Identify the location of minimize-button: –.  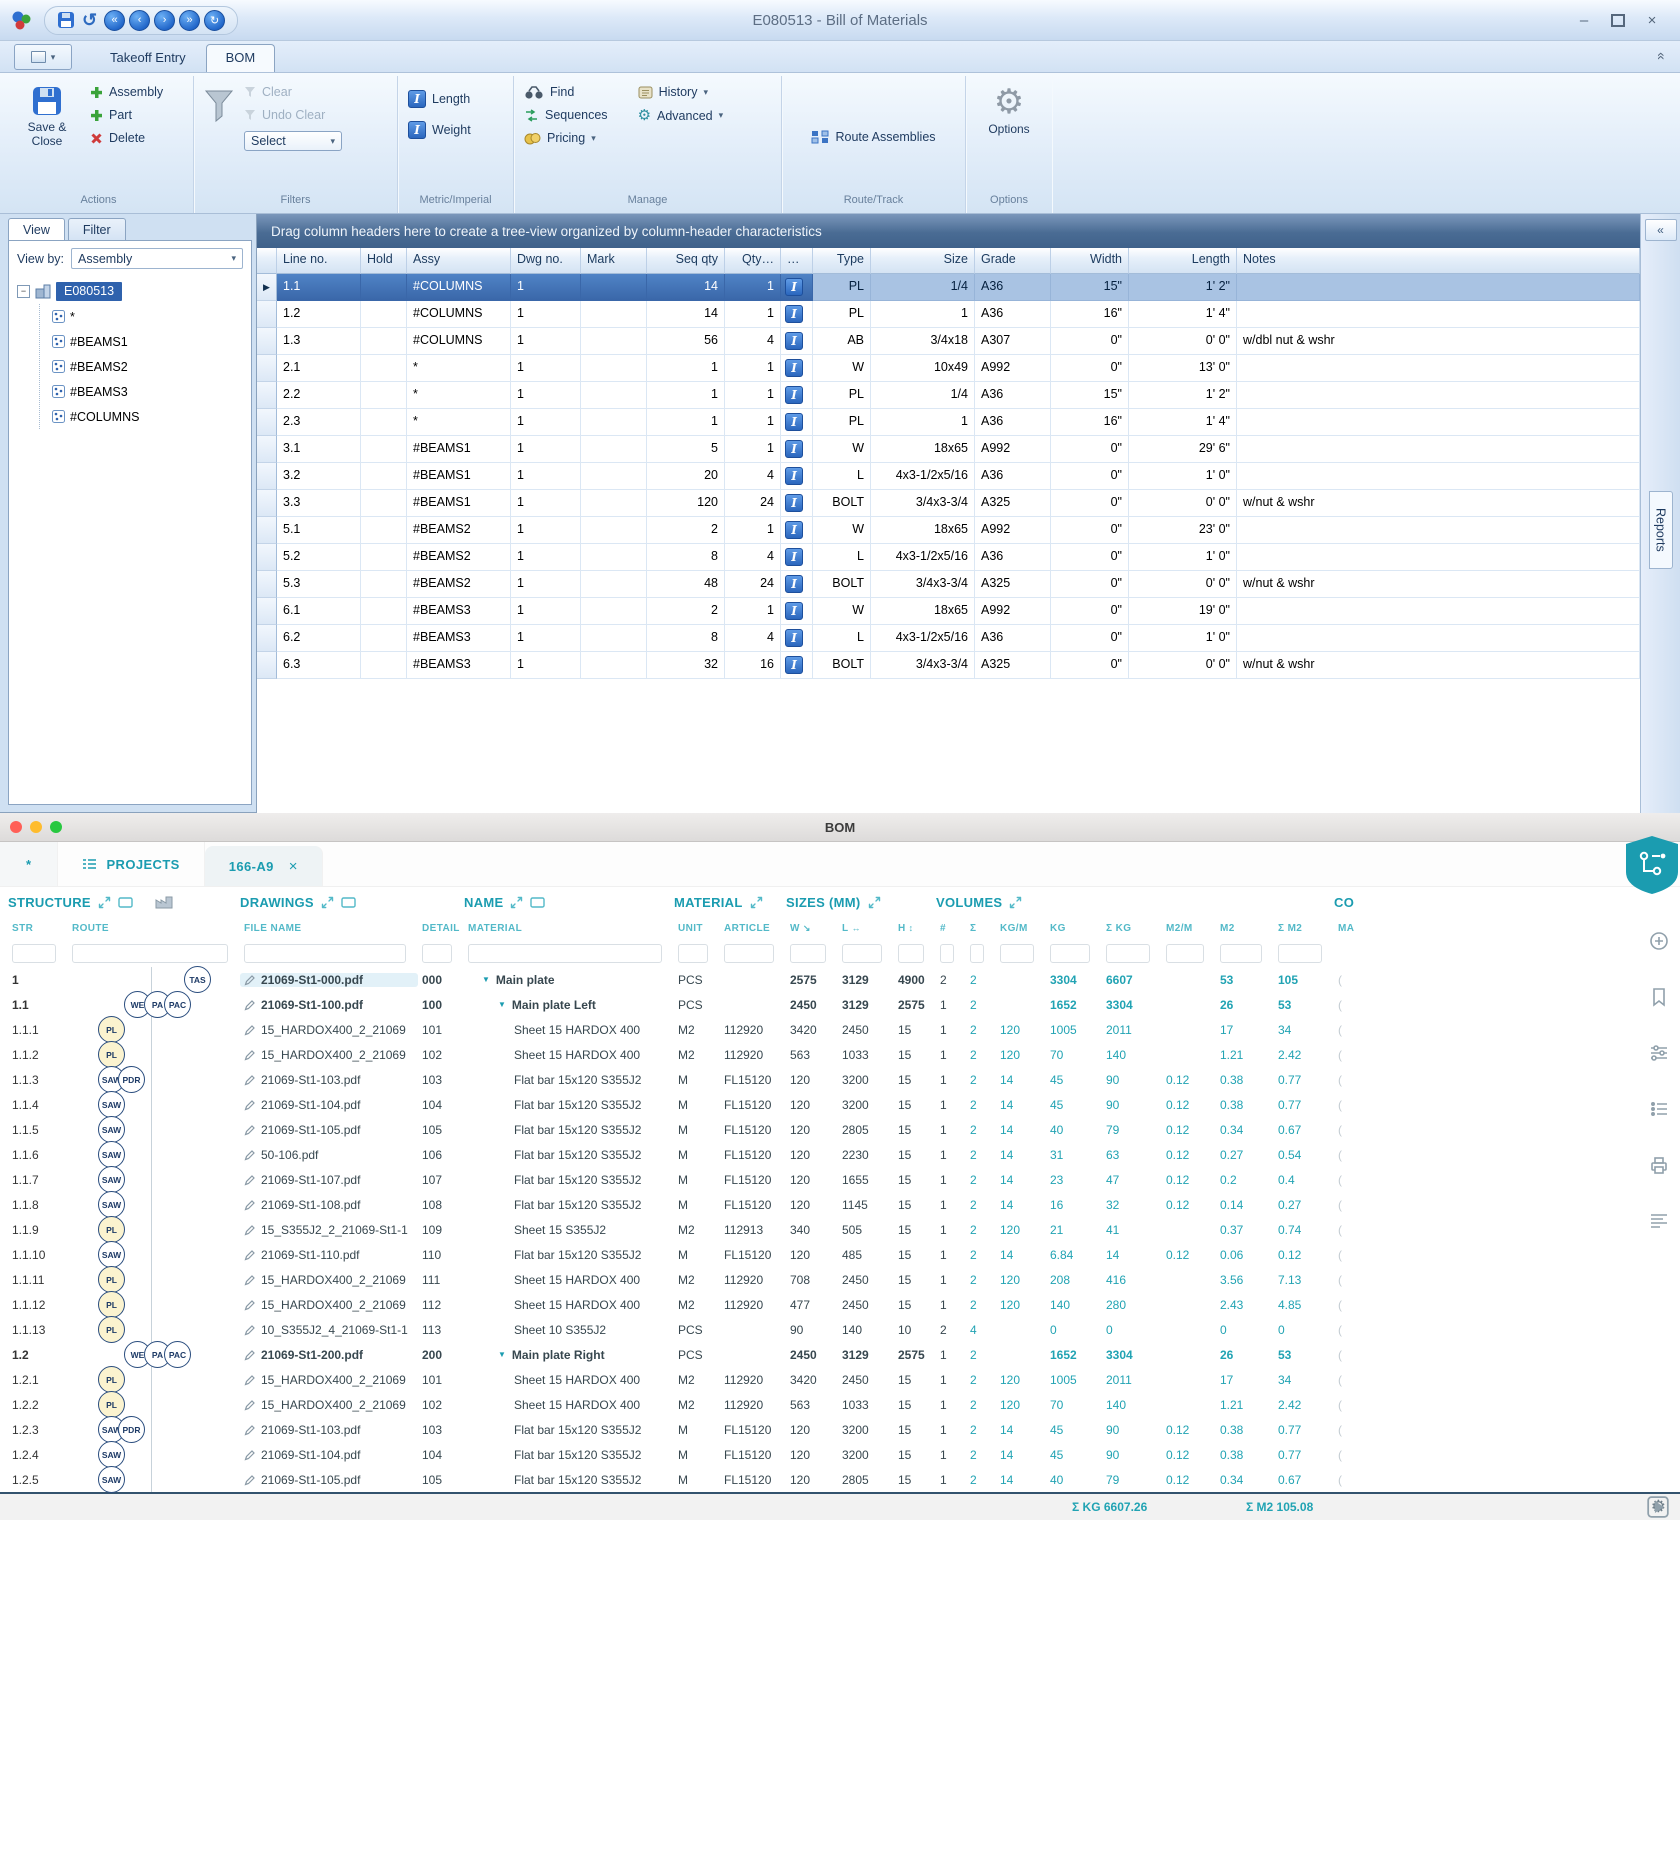
(1584, 20).